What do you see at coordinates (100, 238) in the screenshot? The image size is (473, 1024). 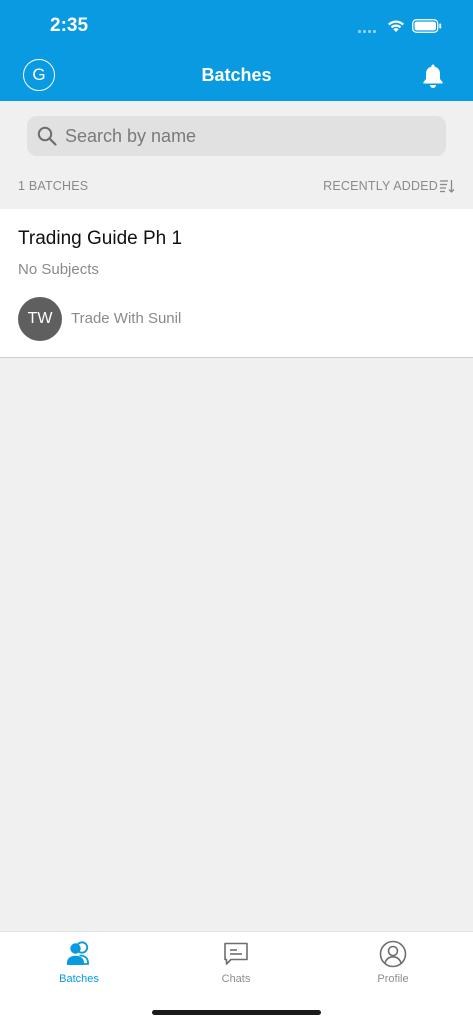 I see `batch-title: Trading Guide Ph 1` at bounding box center [100, 238].